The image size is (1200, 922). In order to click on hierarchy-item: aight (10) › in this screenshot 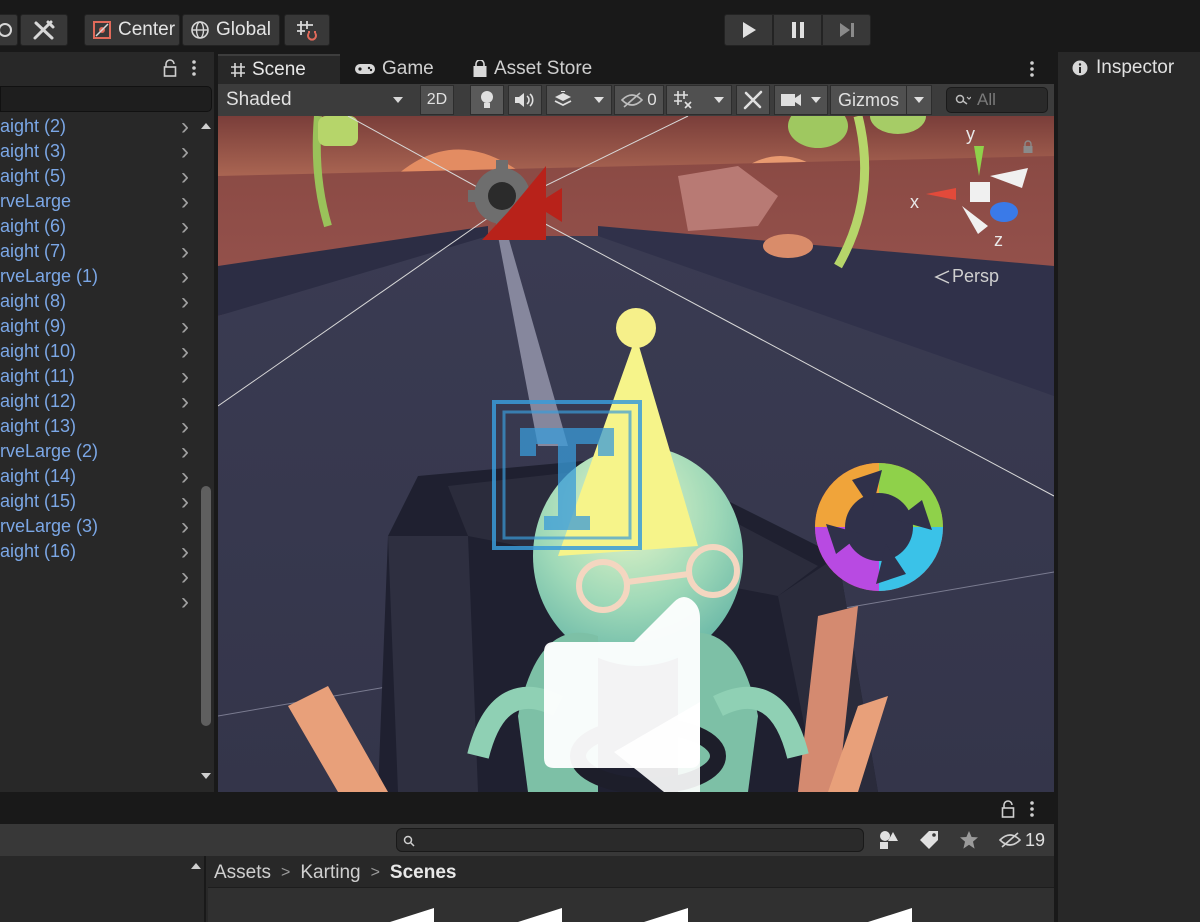, I will do `click(98, 352)`.